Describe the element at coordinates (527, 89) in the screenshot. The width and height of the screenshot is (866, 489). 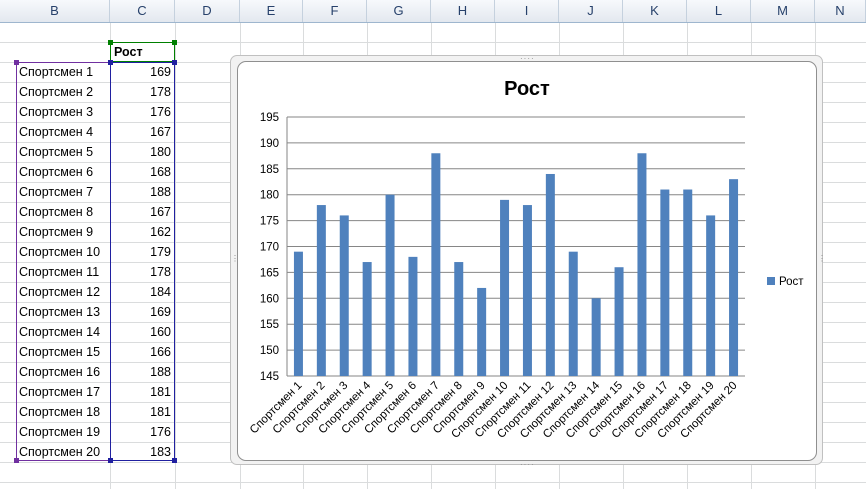
I see `chart-title: Рост` at that location.